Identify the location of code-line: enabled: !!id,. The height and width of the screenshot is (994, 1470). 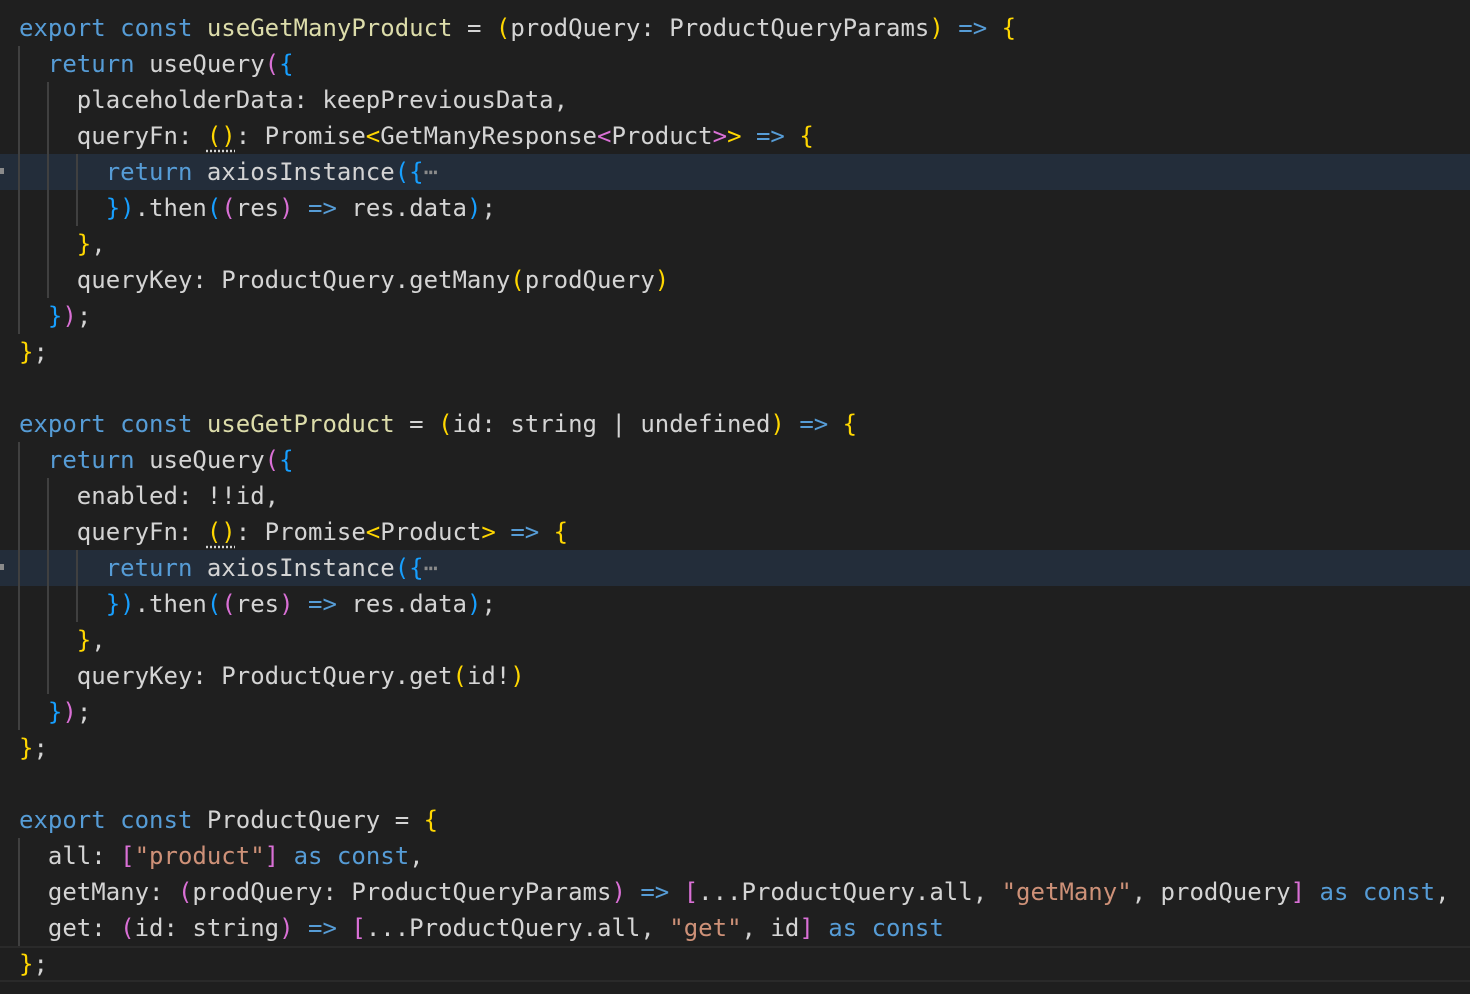
(735, 496).